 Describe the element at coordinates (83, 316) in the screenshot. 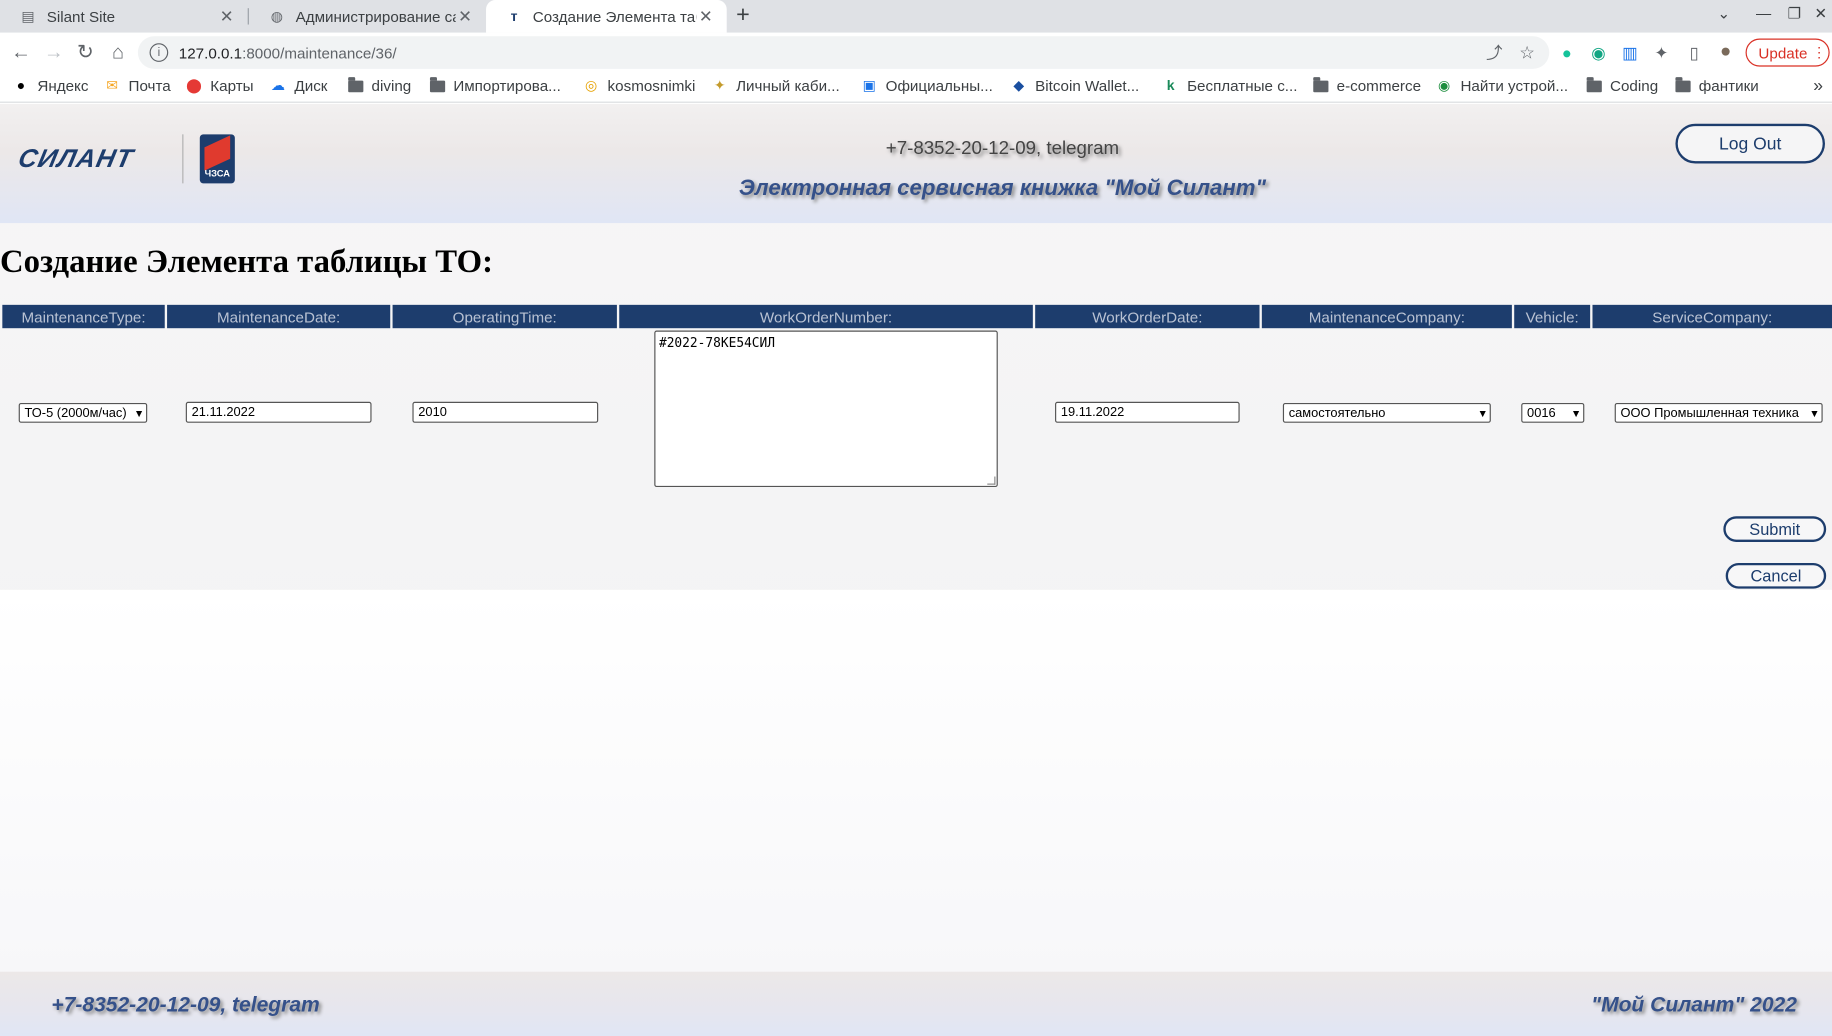

I see `column-header: MaintenanceType:` at that location.